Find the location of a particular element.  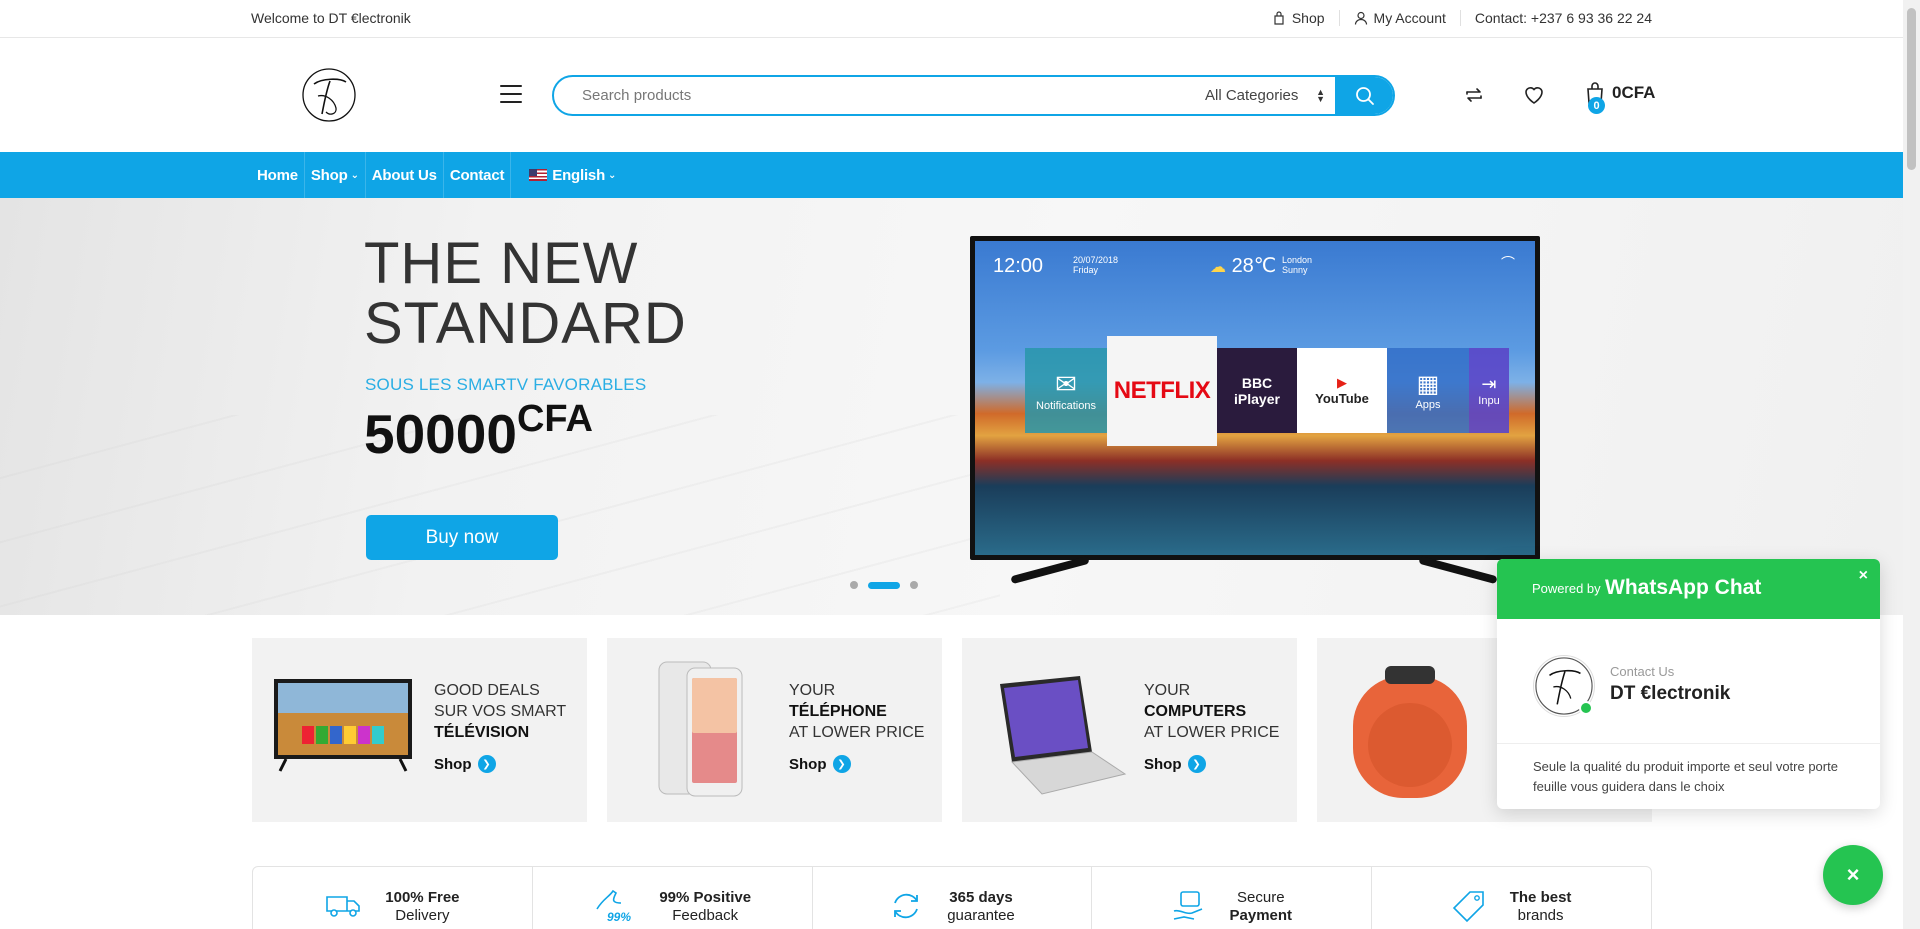

page-scrollbar is located at coordinates (1911, 464).